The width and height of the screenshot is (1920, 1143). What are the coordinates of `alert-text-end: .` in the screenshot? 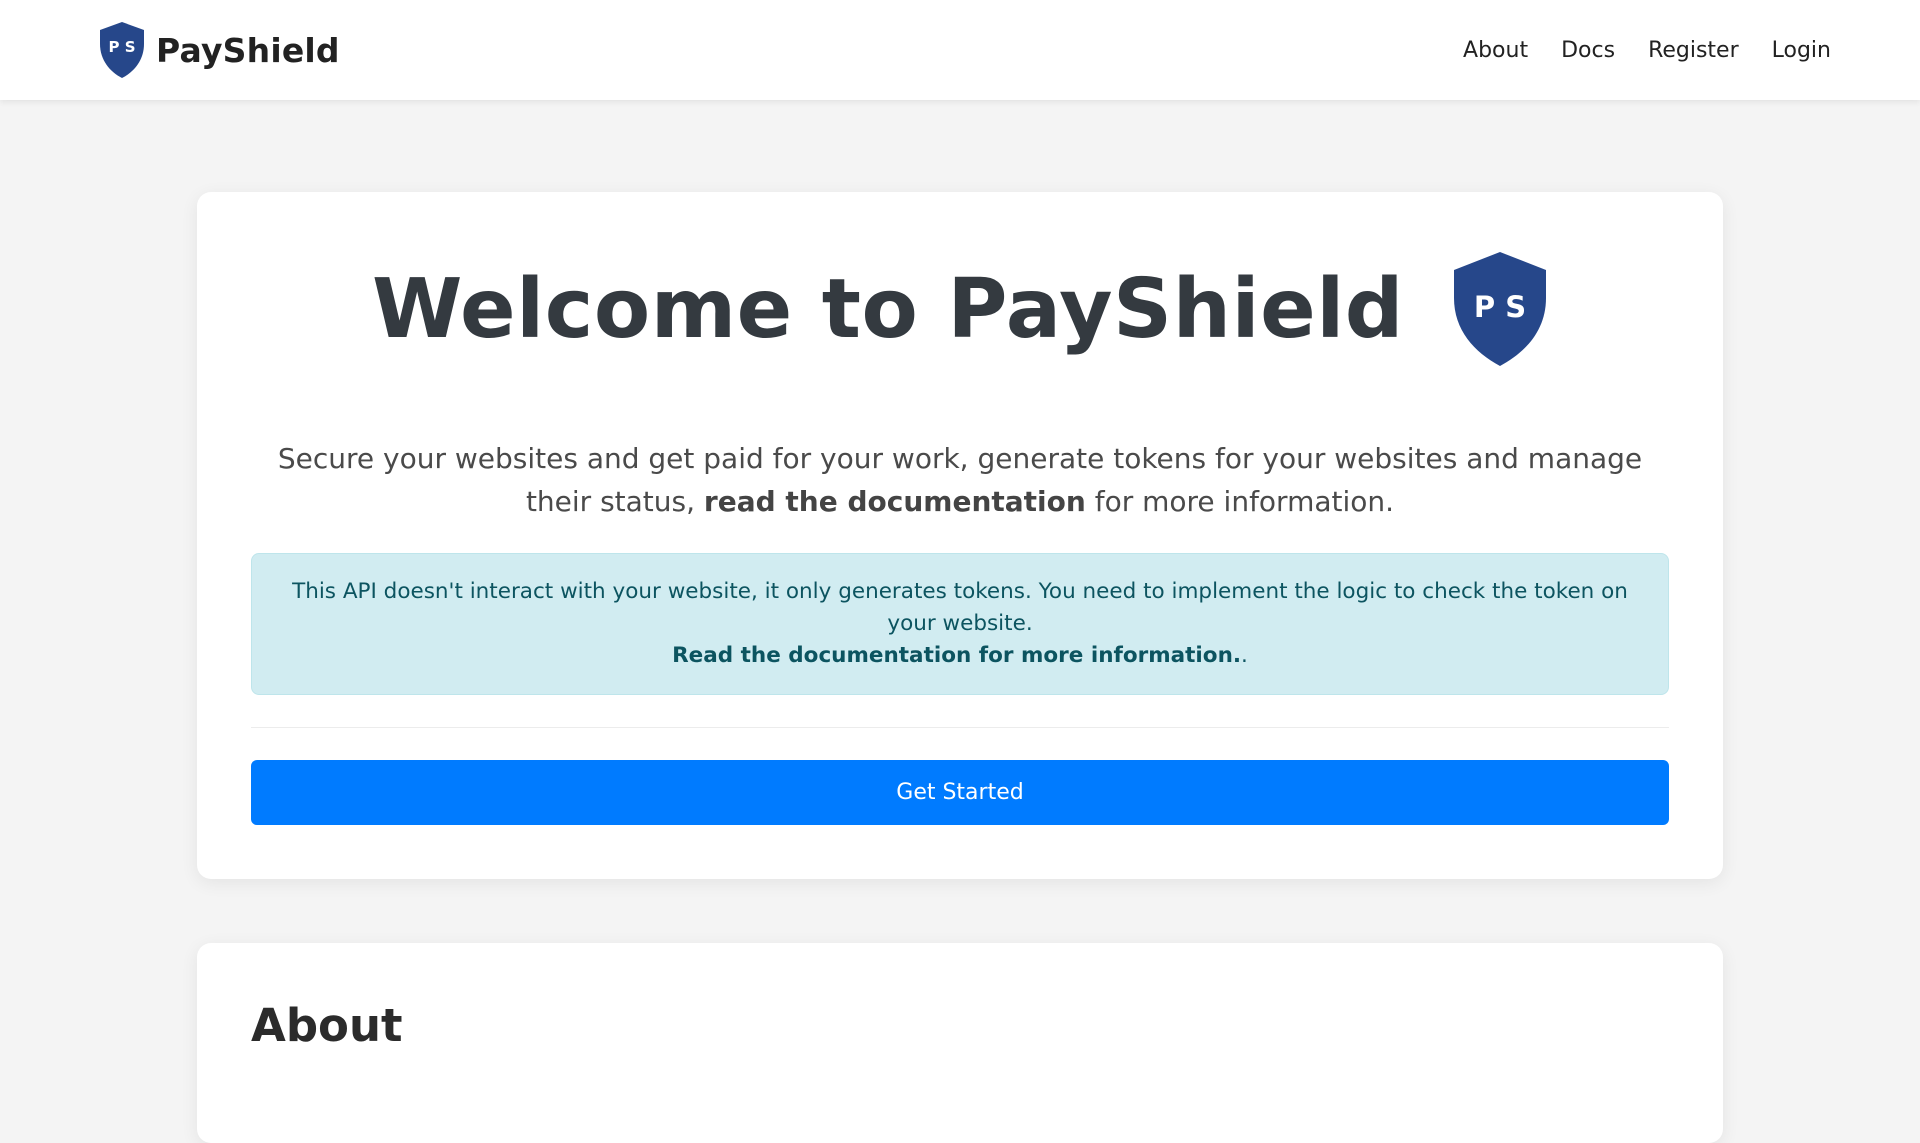 It's located at (1244, 655).